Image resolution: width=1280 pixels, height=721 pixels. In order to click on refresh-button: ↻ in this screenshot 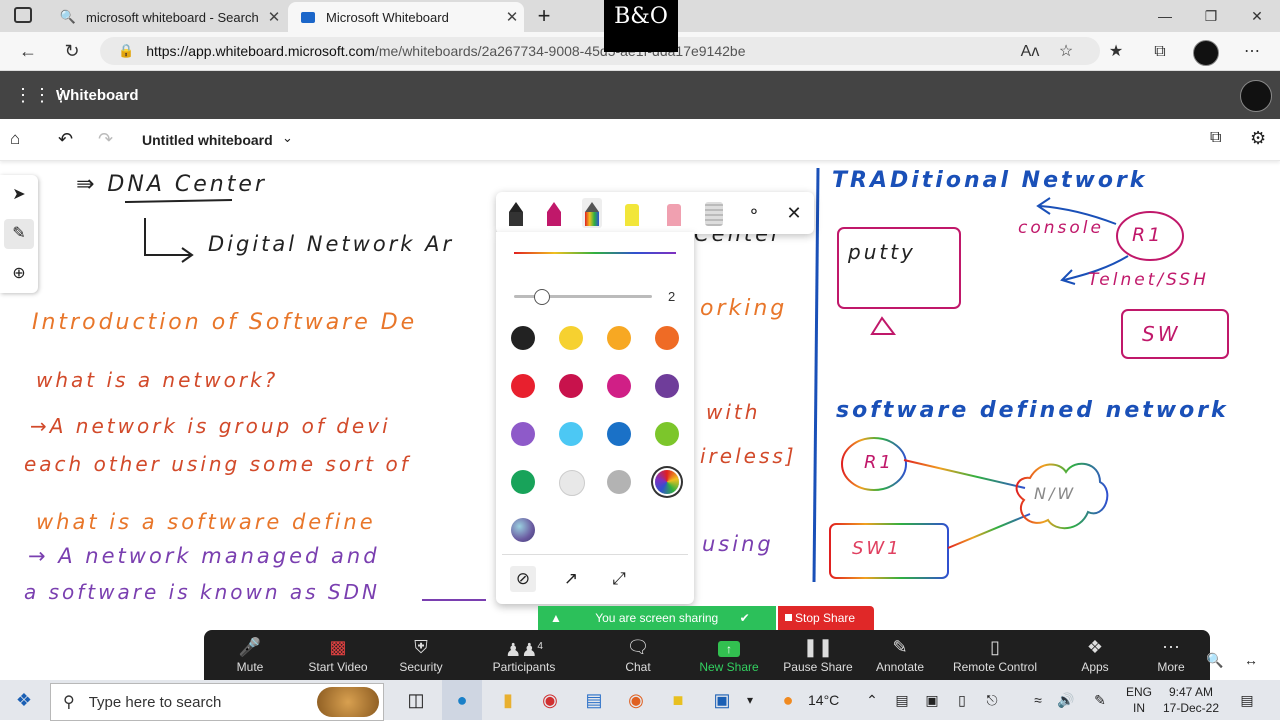, I will do `click(72, 51)`.